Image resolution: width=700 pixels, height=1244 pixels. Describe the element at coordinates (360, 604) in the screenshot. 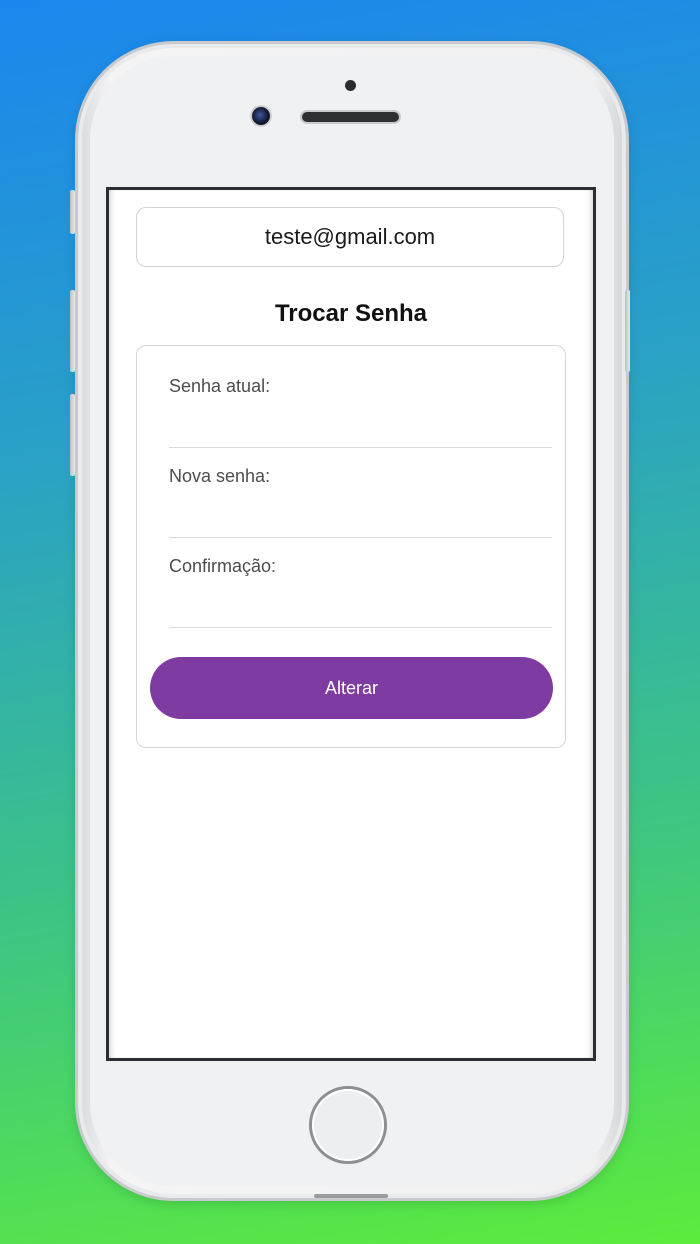

I see `confirm-password-input` at that location.